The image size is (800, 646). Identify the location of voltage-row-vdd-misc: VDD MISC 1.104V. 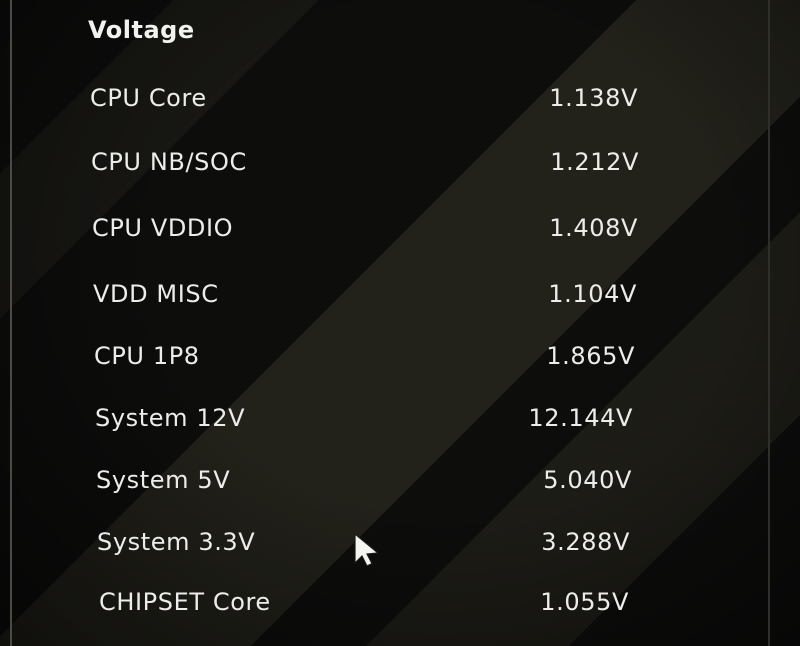
(365, 298).